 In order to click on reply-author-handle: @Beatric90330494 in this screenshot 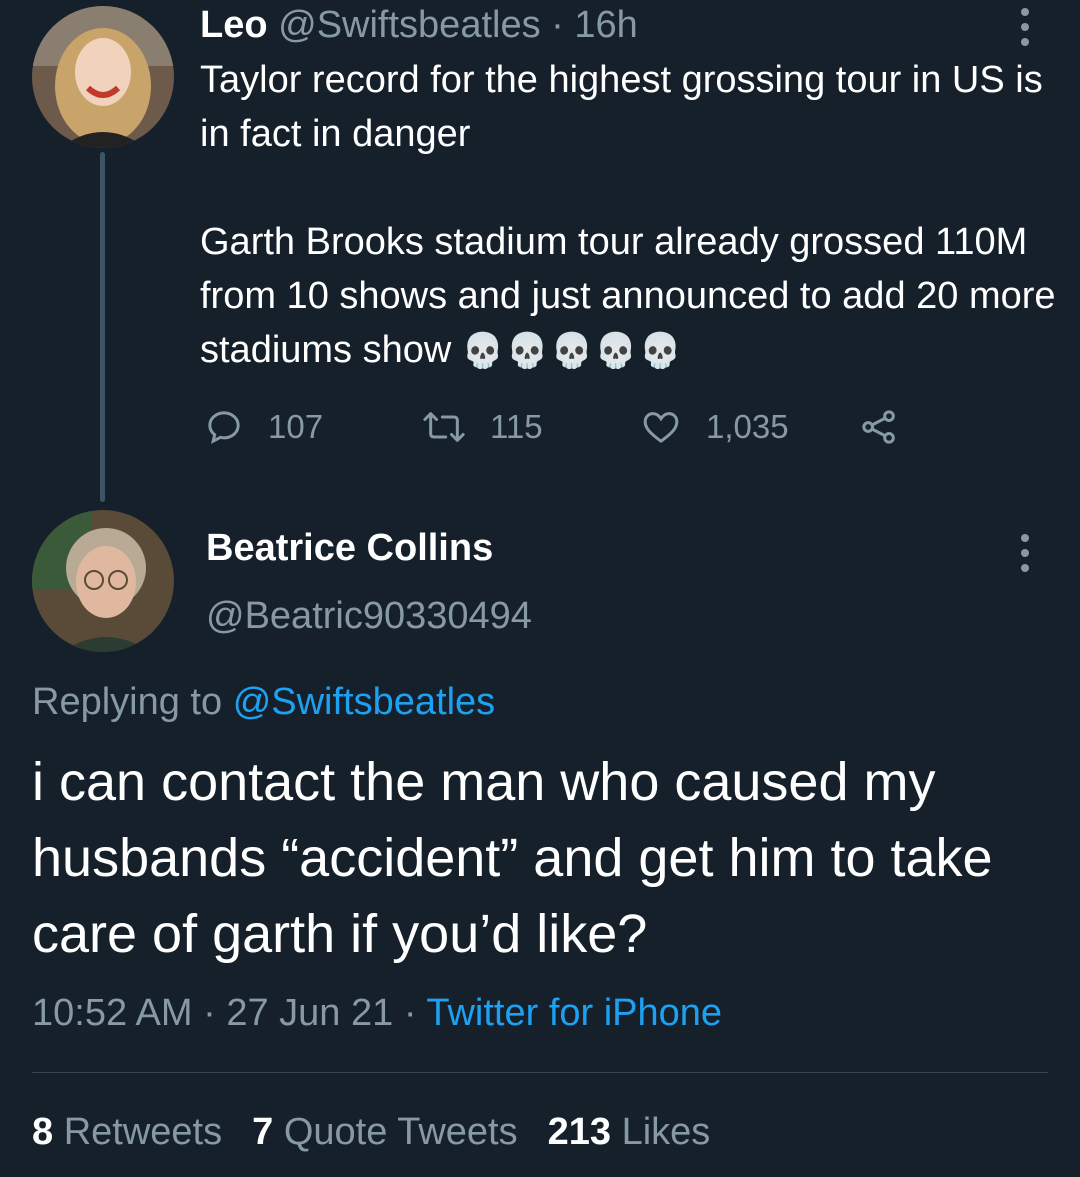, I will do `click(369, 616)`.